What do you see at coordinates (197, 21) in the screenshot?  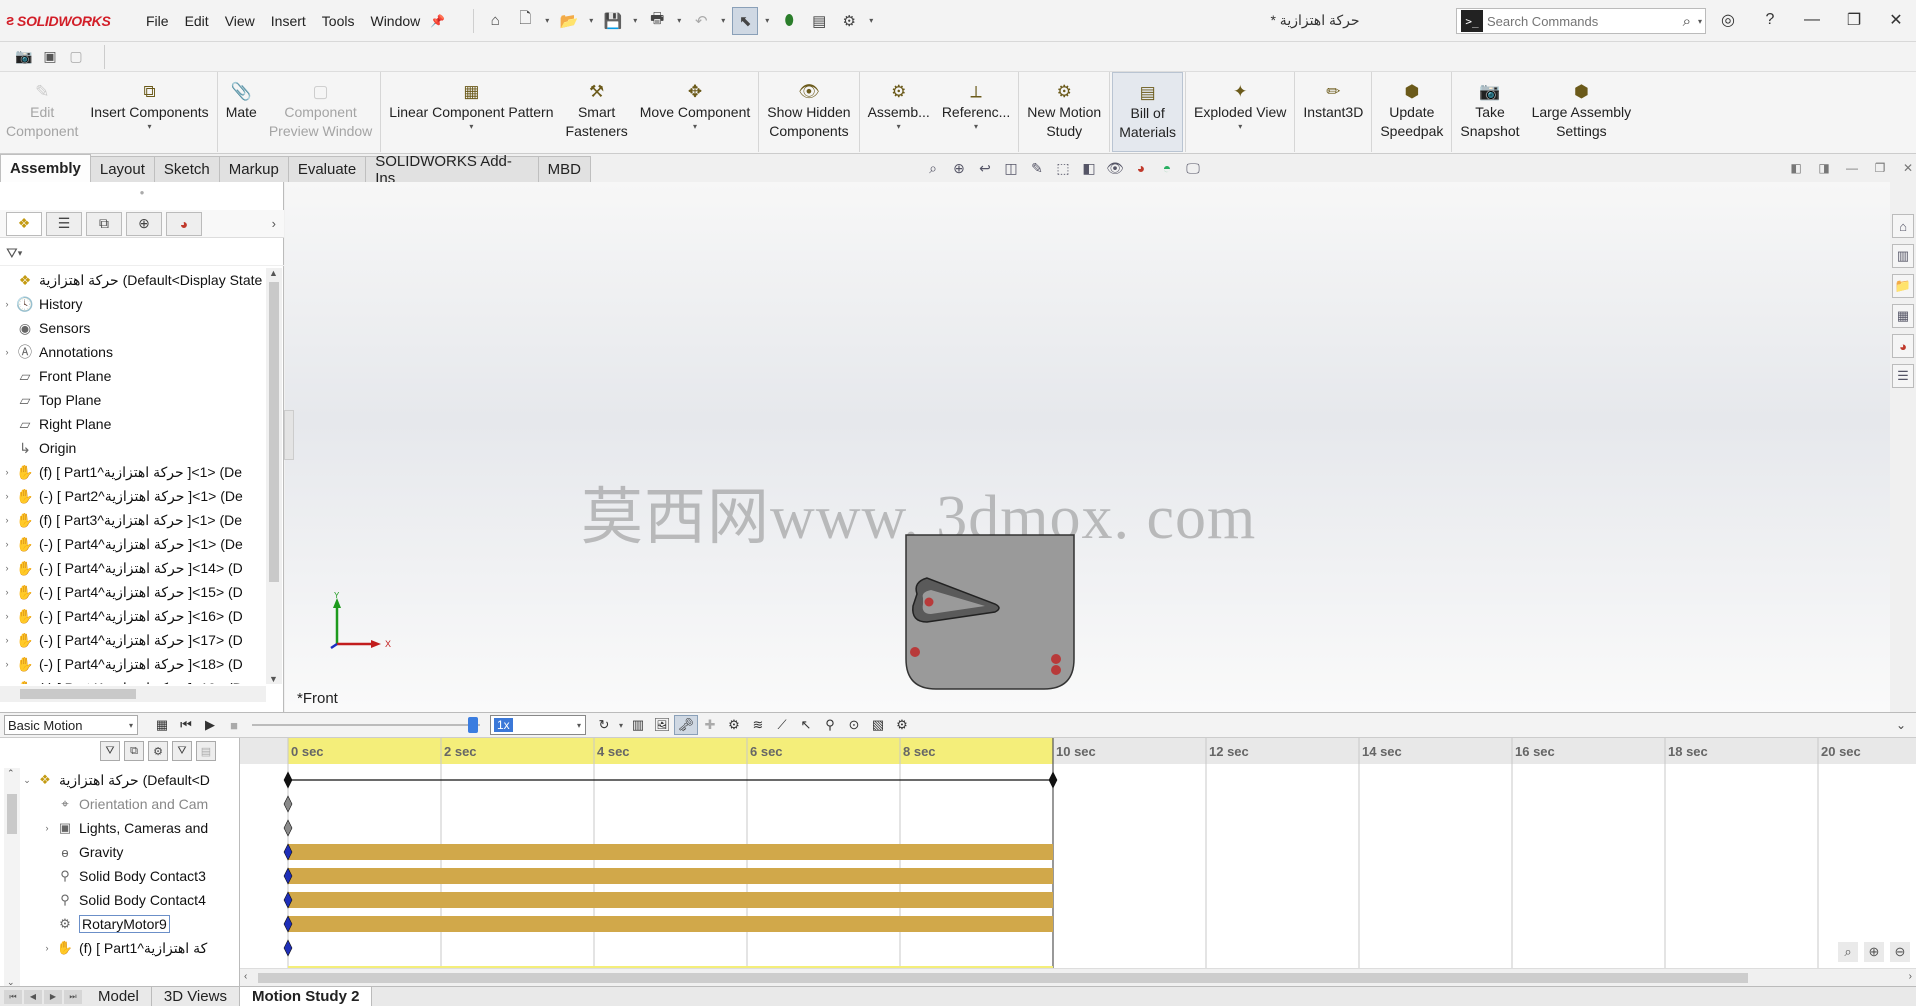 I see `menu-edit: Edit` at bounding box center [197, 21].